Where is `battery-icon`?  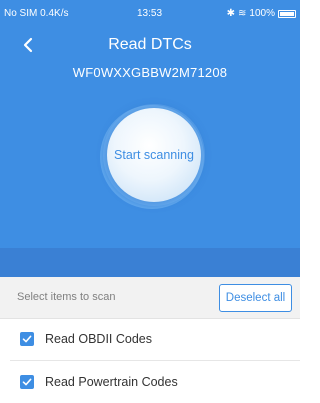 battery-icon is located at coordinates (287, 13).